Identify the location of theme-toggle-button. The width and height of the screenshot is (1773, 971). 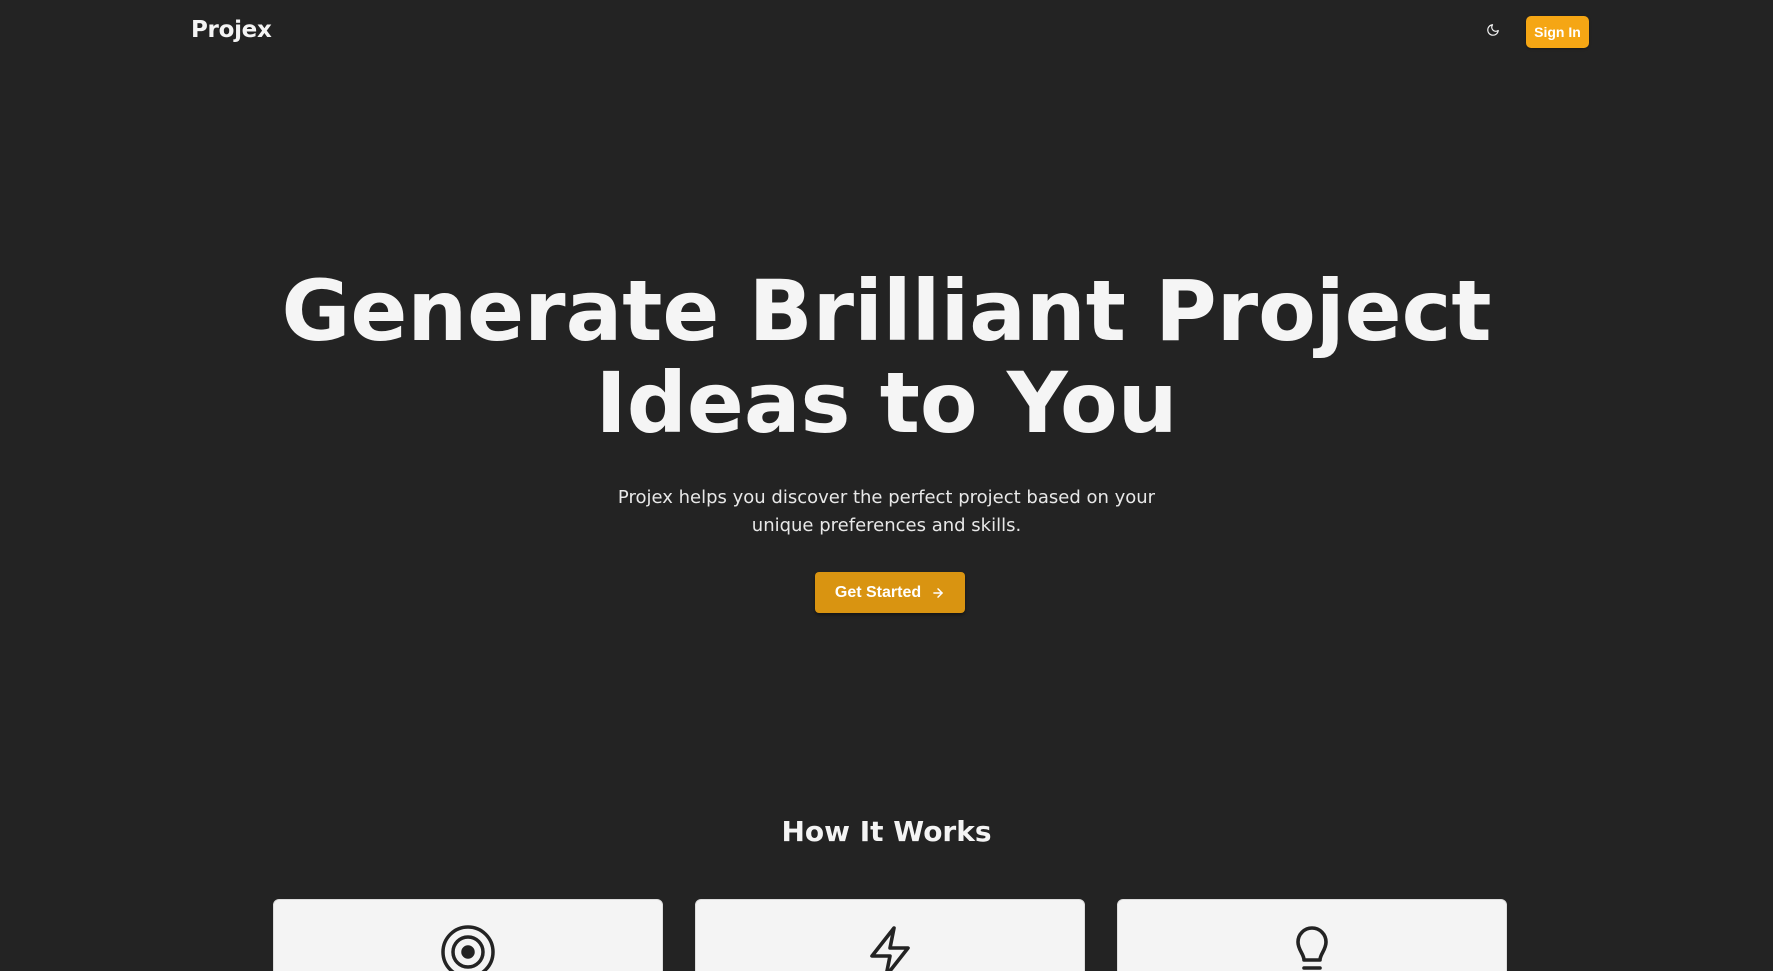
(1493, 31).